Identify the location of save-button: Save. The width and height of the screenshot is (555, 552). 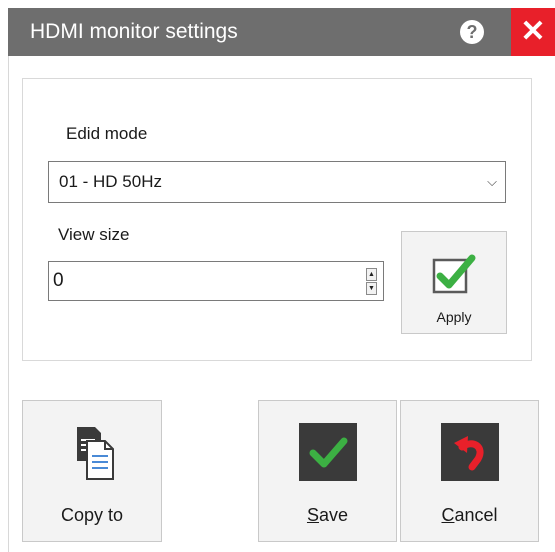
(327, 471).